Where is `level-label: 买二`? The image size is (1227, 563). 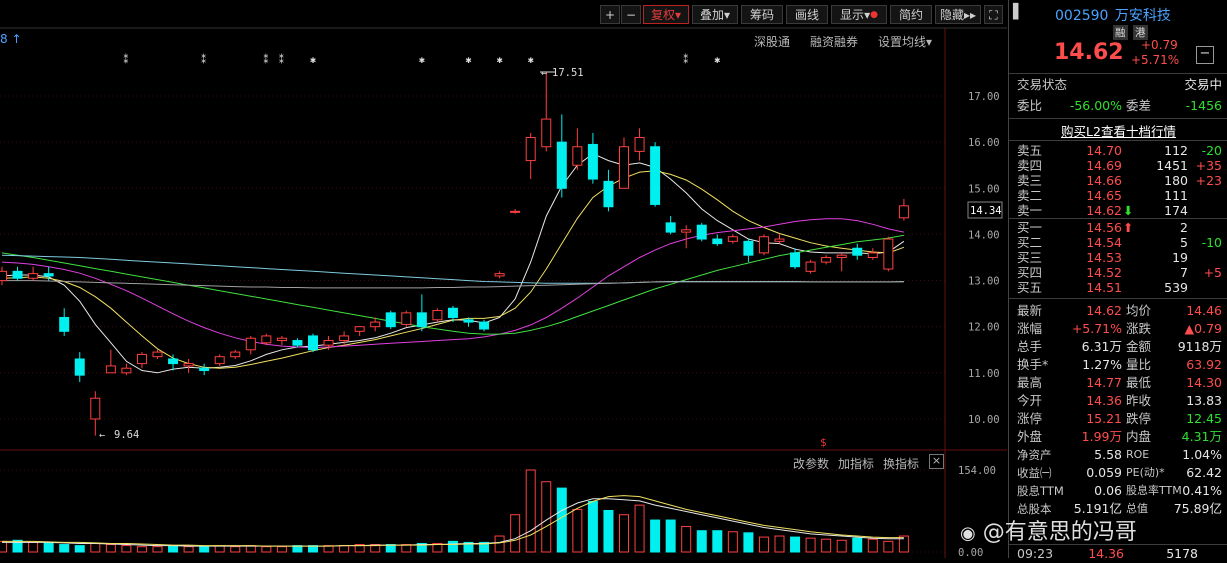 level-label: 买二 is located at coordinates (1030, 242).